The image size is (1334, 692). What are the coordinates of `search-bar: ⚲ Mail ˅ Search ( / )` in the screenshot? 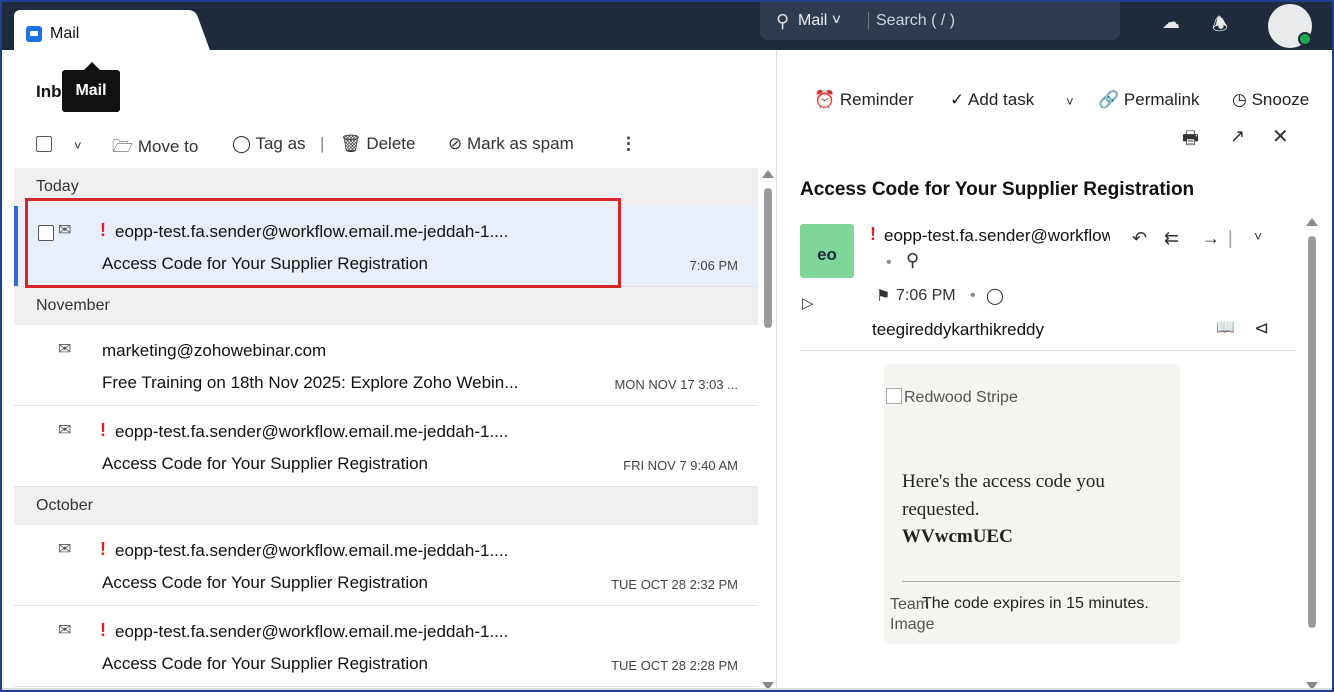 It's located at (940, 21).